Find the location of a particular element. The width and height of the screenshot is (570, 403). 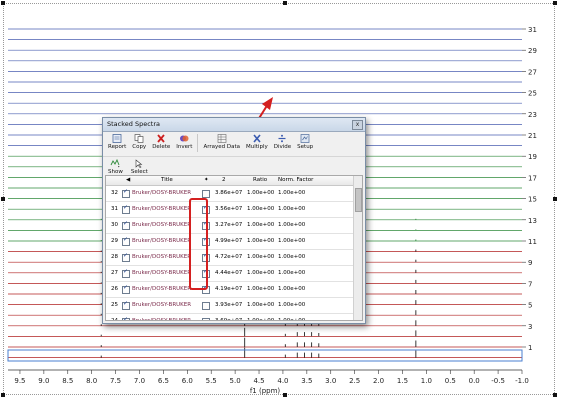

row-value: 3.56e+07 is located at coordinates (229, 209).